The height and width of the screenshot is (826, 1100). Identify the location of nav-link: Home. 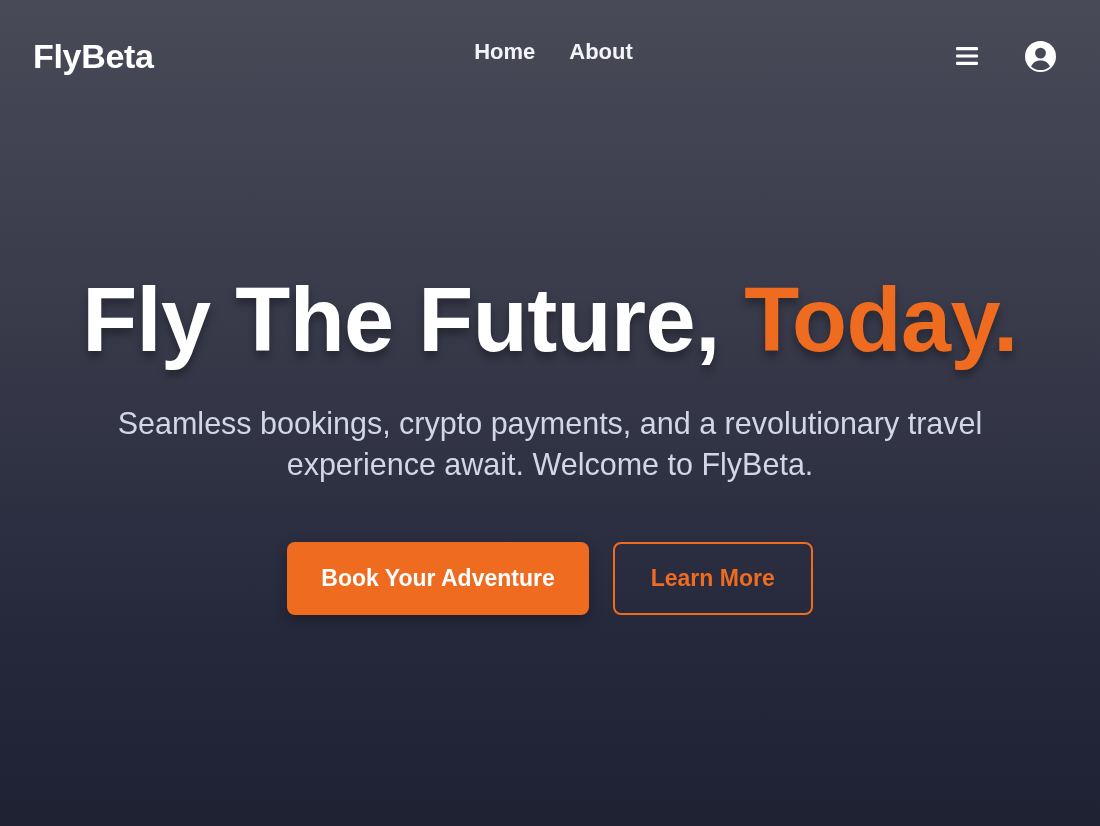
(505, 52).